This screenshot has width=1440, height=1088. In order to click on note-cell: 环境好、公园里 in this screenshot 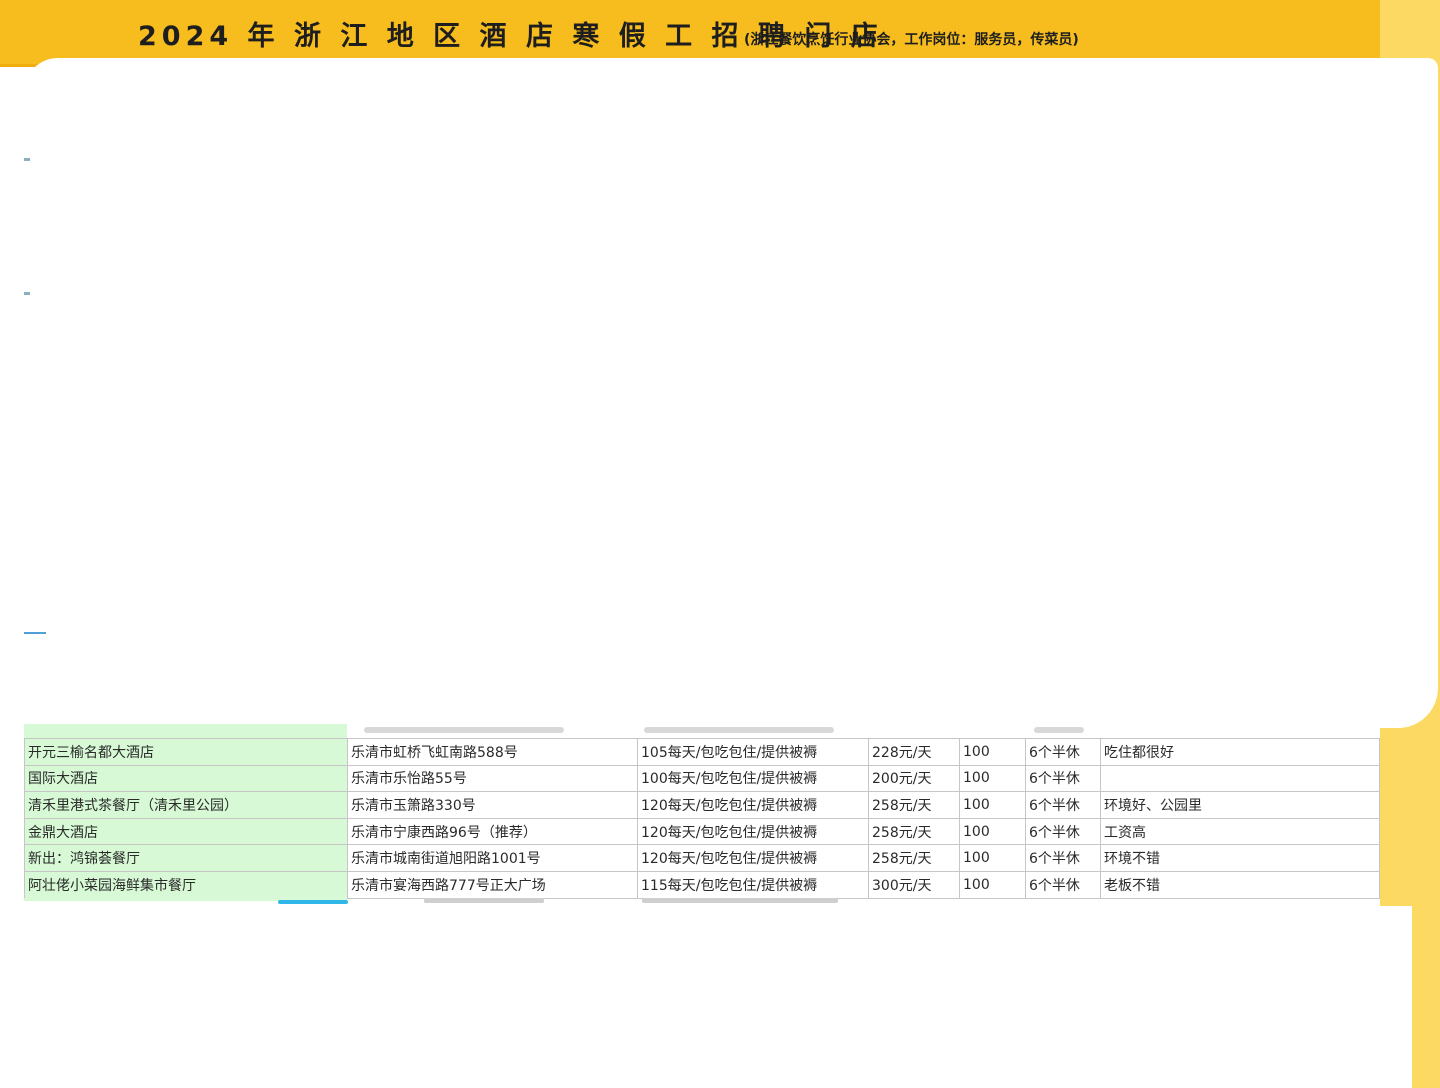, I will do `click(1240, 805)`.